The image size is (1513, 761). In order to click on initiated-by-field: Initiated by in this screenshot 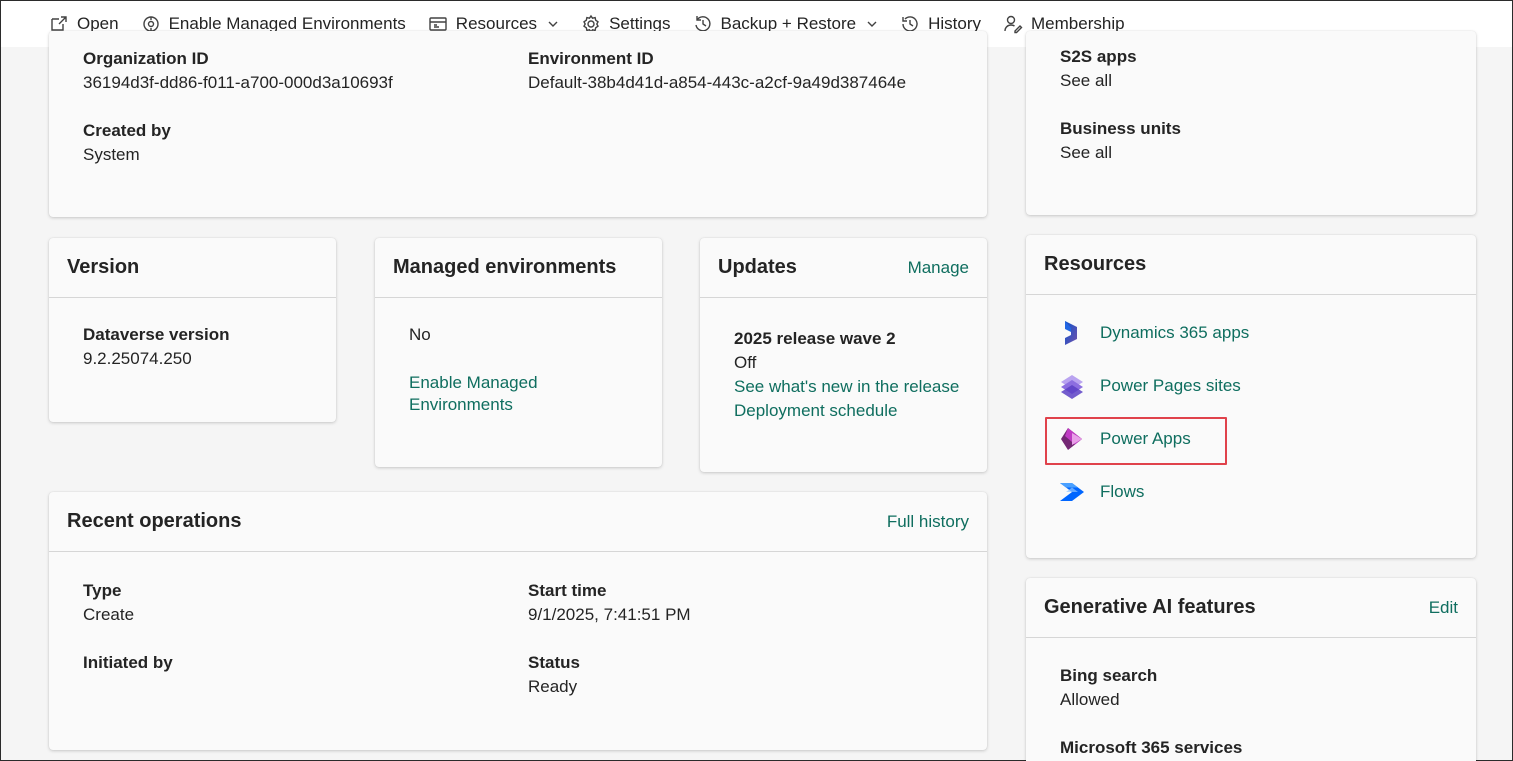, I will do `click(128, 663)`.